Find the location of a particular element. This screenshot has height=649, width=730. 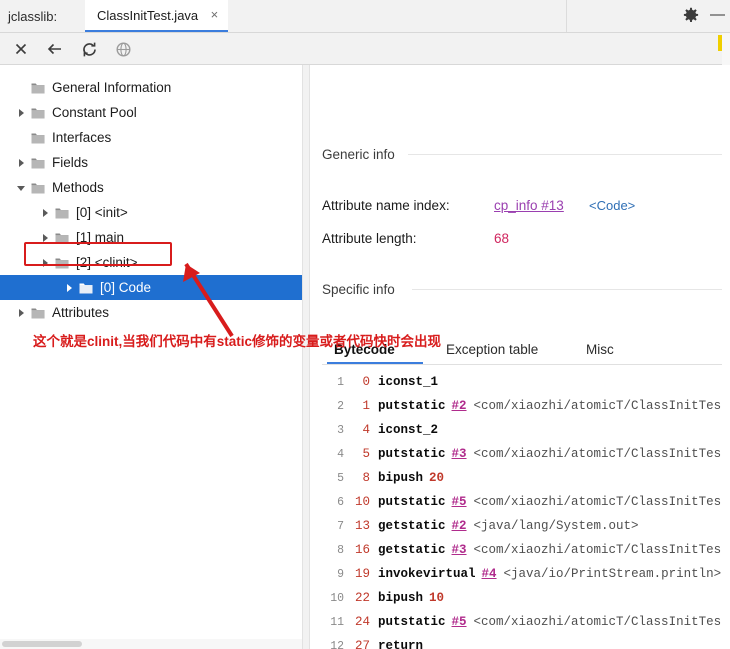

constant-pool-description: <java/io/PrintStream.println> is located at coordinates (612, 574).